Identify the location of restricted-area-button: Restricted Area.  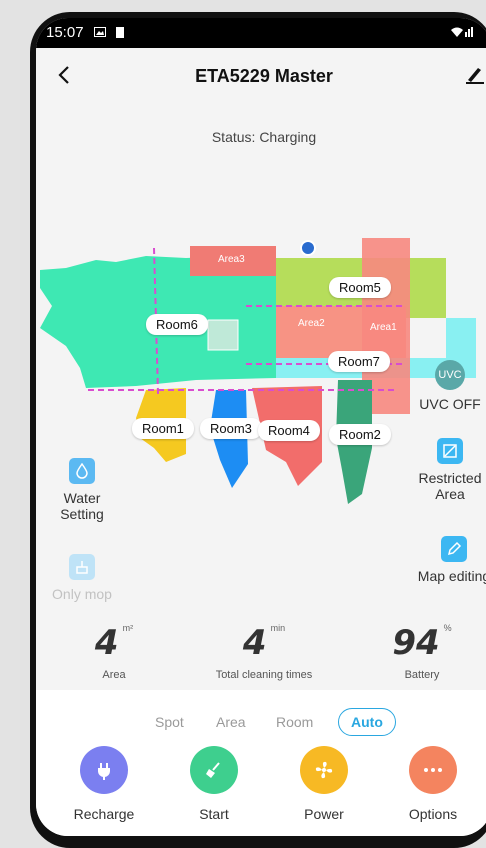
(447, 470).